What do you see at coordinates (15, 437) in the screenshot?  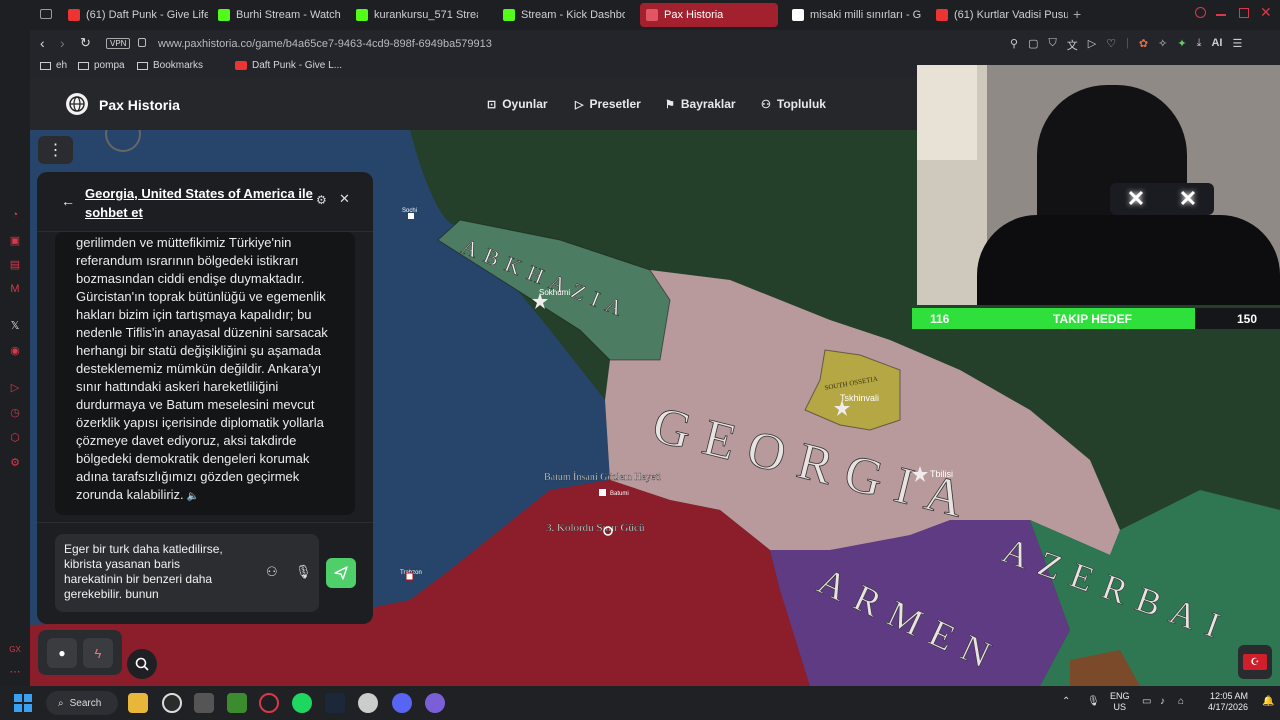 I see `extensions-icon: ⬡` at bounding box center [15, 437].